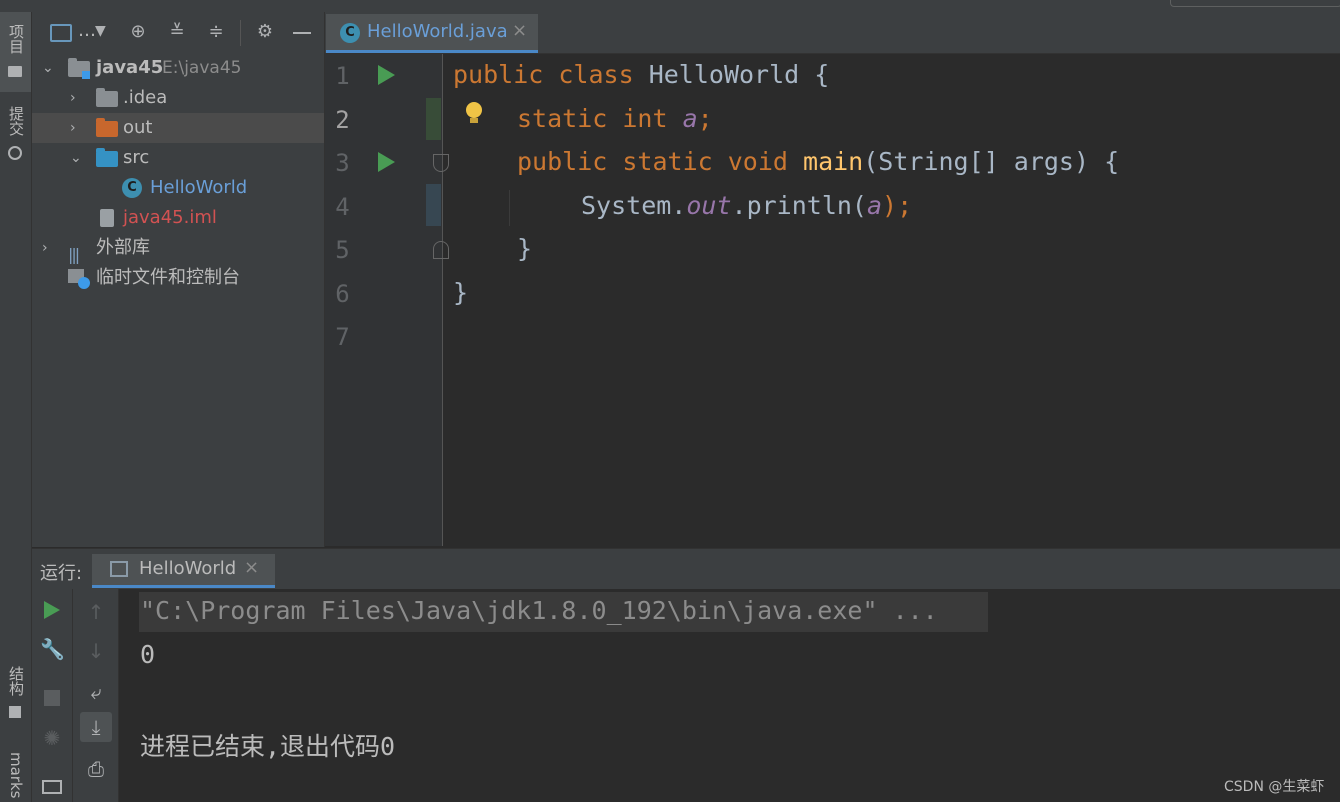 The width and height of the screenshot is (1340, 802). Describe the element at coordinates (525, 248) in the screenshot. I see `code-line-5: }` at that location.